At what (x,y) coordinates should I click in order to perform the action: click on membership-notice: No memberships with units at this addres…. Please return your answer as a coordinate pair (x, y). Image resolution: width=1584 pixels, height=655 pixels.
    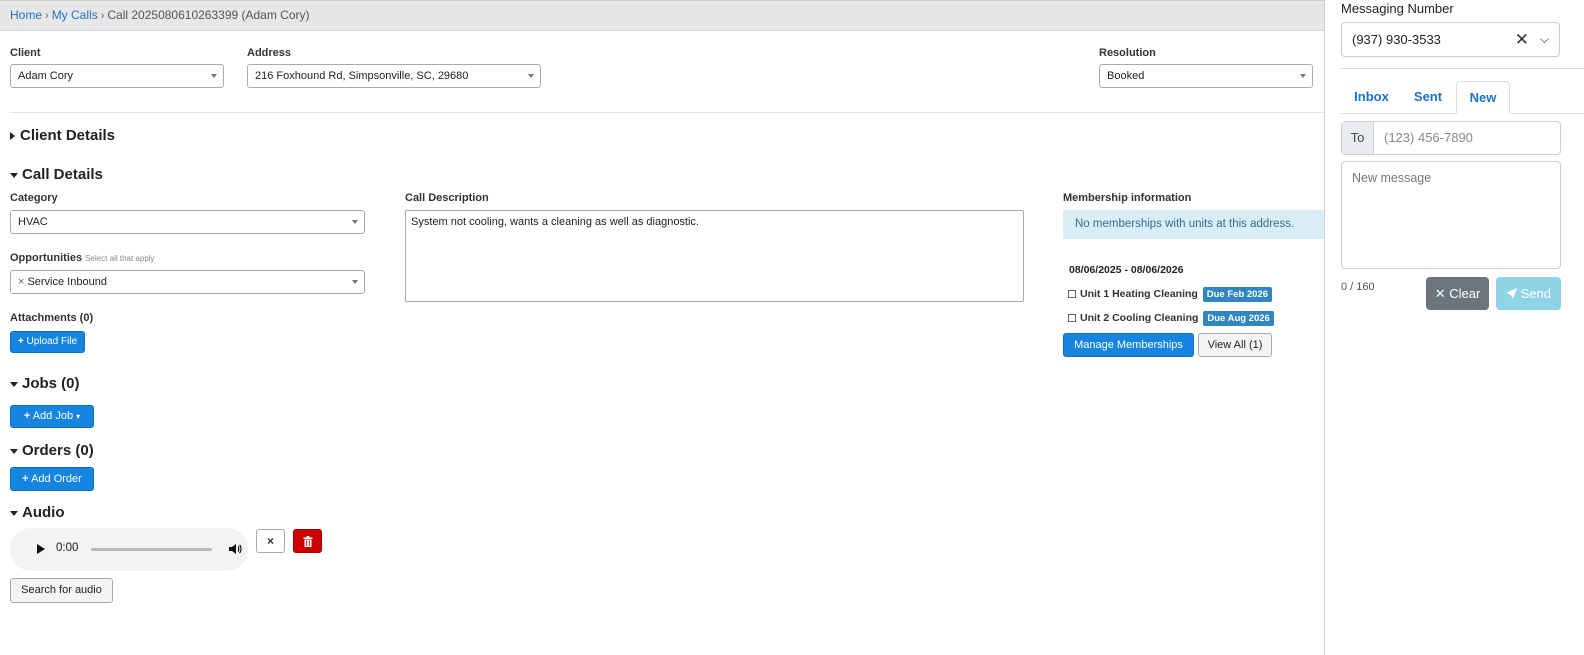
    Looking at the image, I should click on (1200, 224).